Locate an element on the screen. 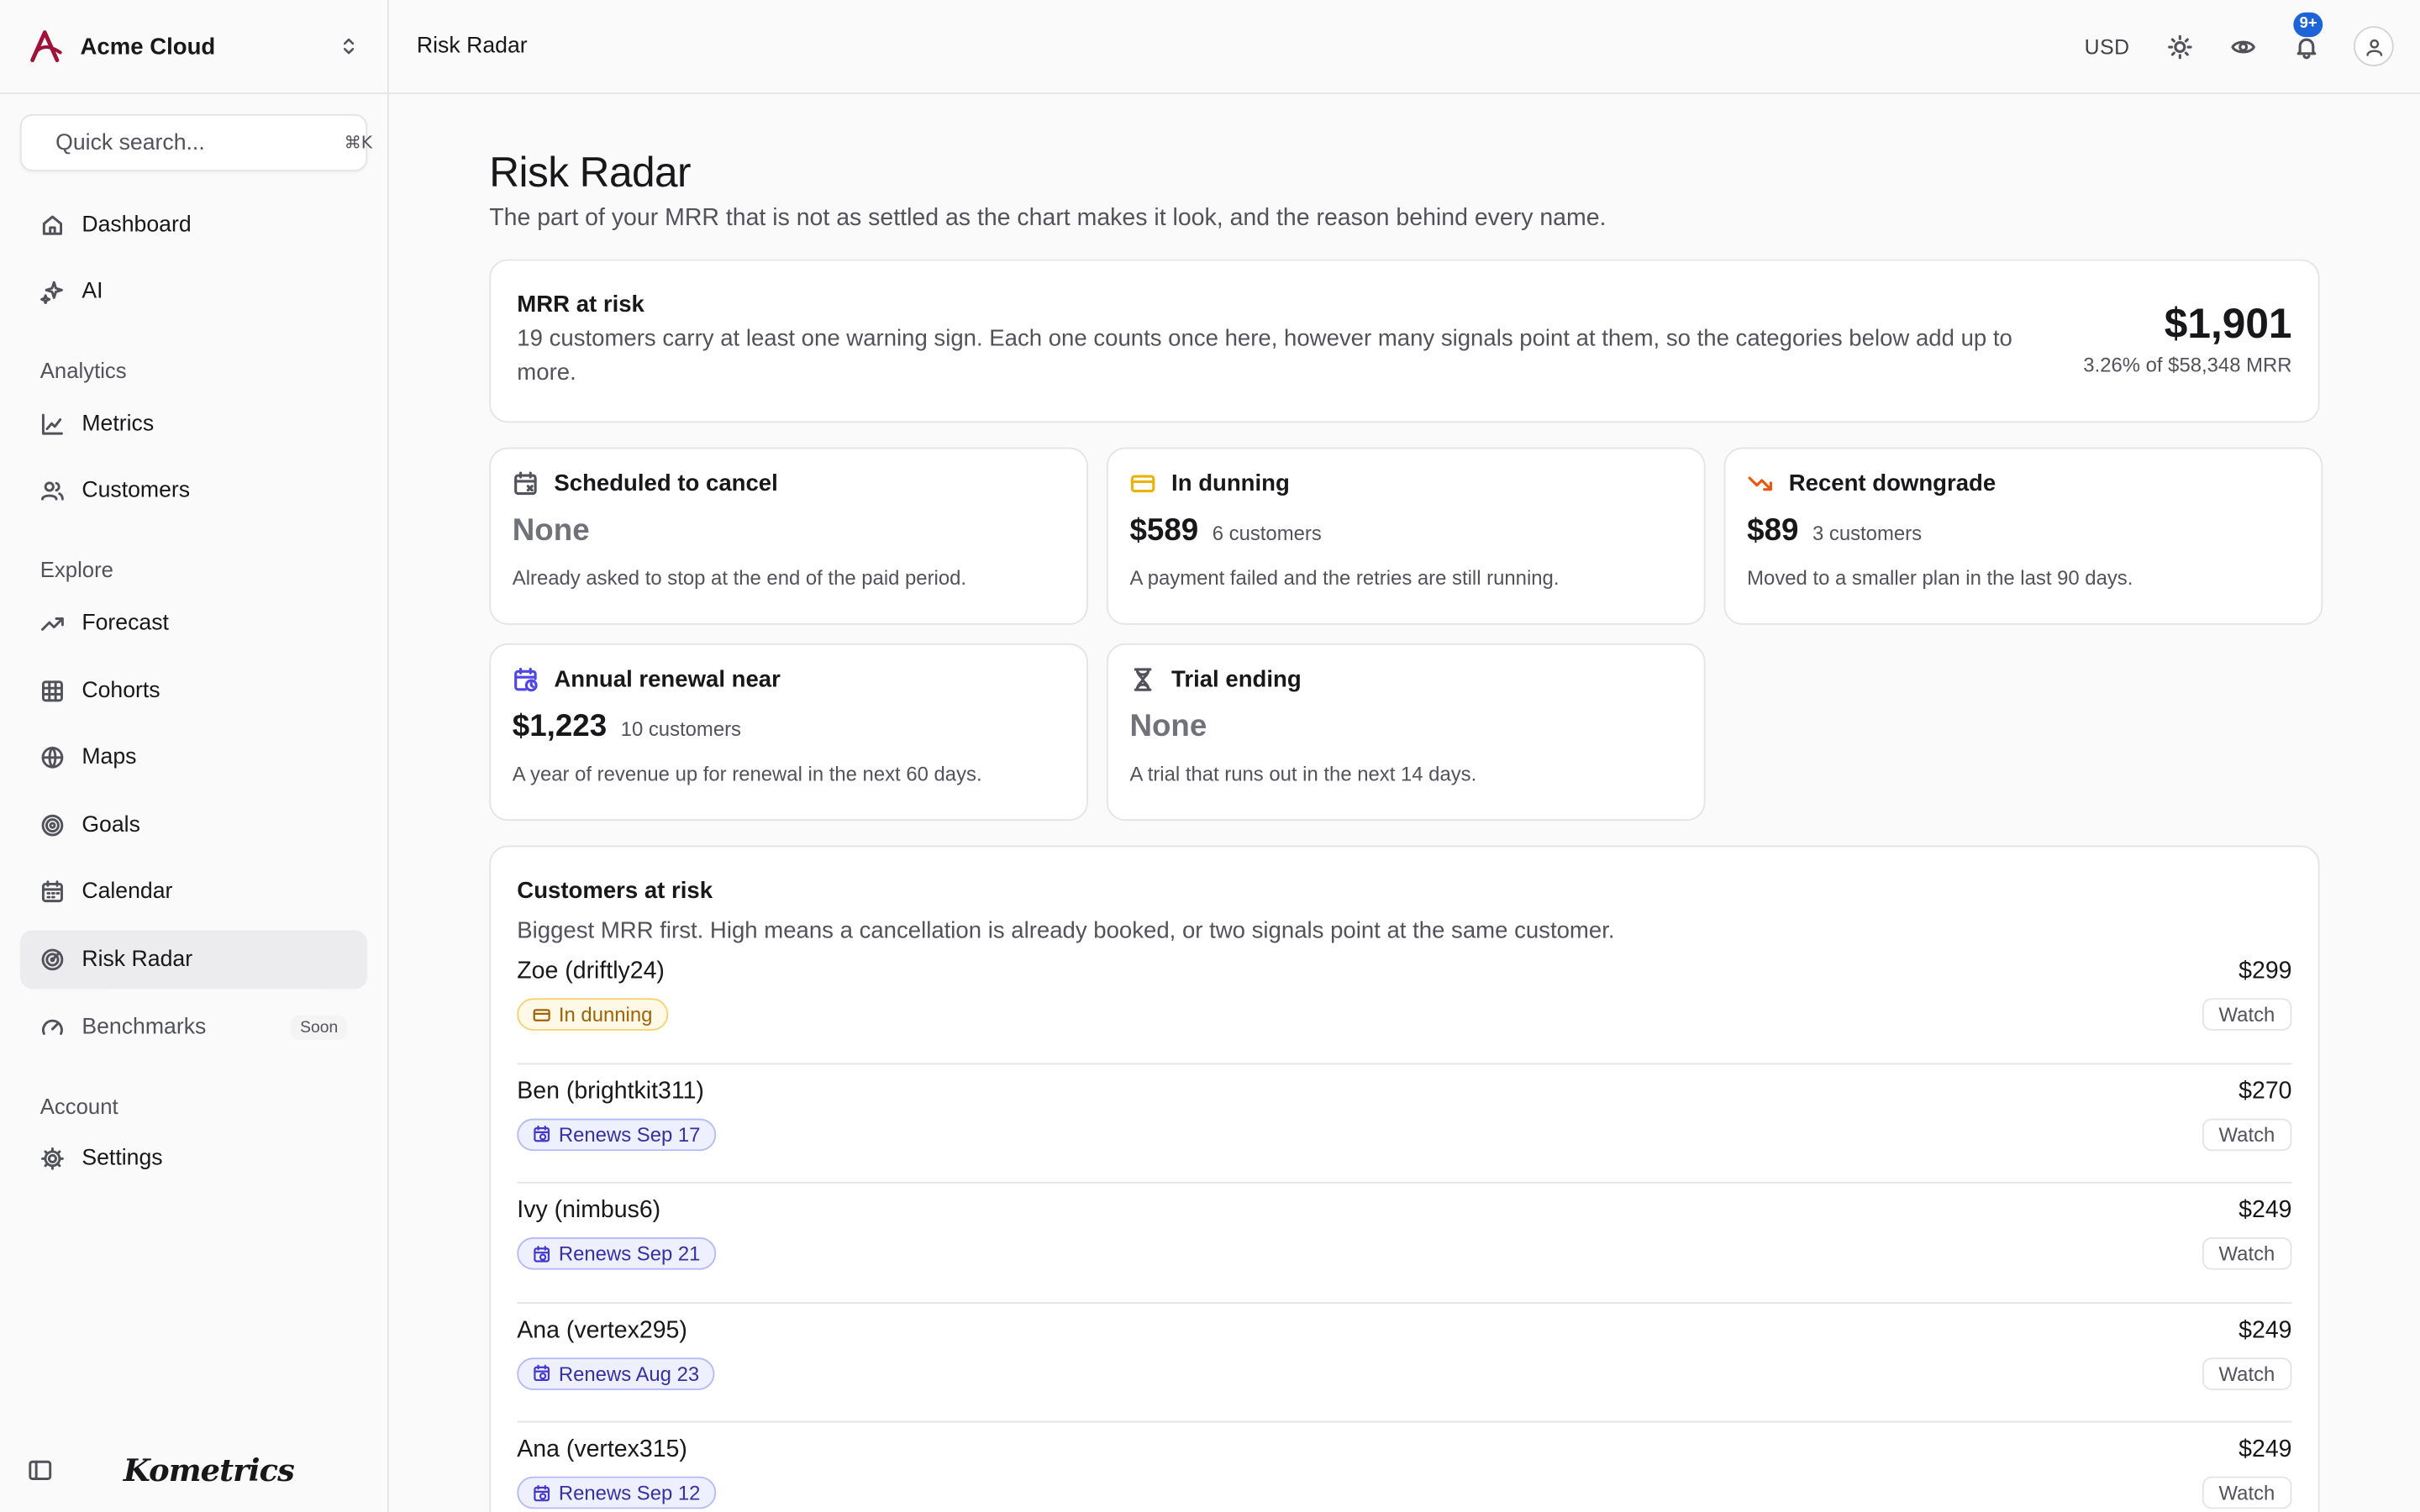  sidebar-item-label: Risk Radar is located at coordinates (138, 960).